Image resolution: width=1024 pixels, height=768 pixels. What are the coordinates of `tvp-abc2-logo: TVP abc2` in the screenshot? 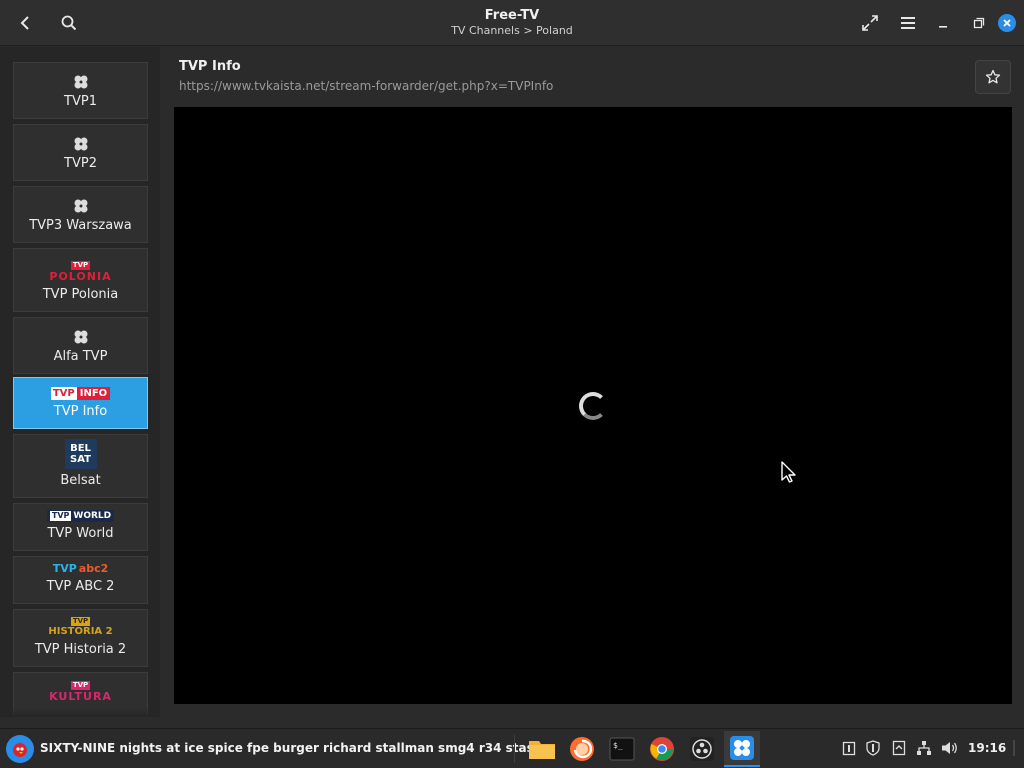 It's located at (81, 568).